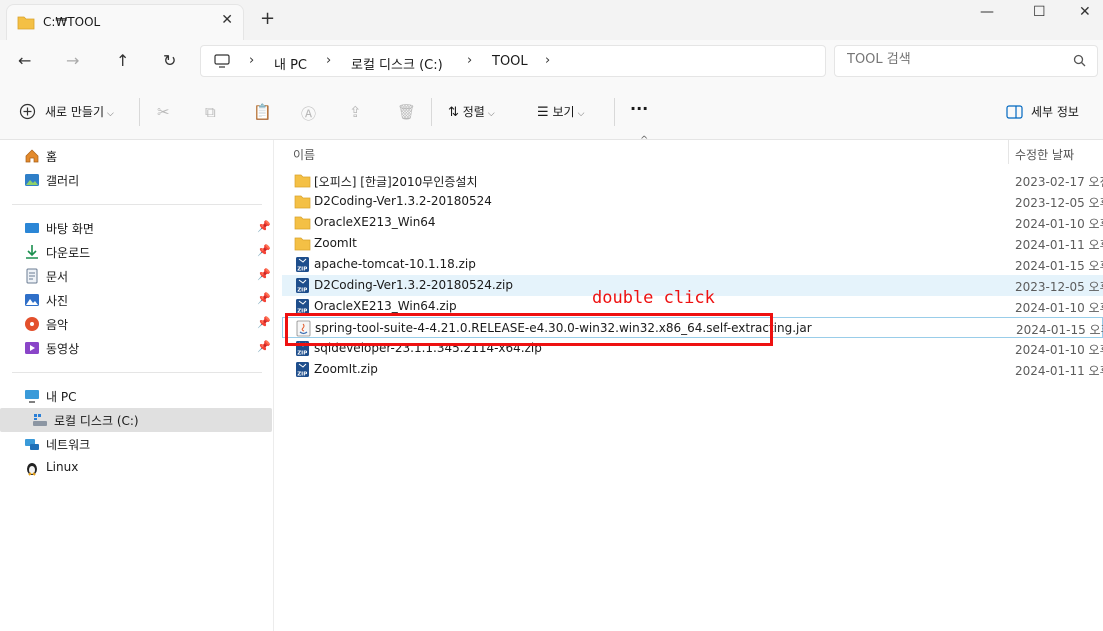 The height and width of the screenshot is (631, 1103). What do you see at coordinates (692, 180) in the screenshot?
I see `file-row: [오피스] [한글]2010무인증설치 2023-02-17 오전` at bounding box center [692, 180].